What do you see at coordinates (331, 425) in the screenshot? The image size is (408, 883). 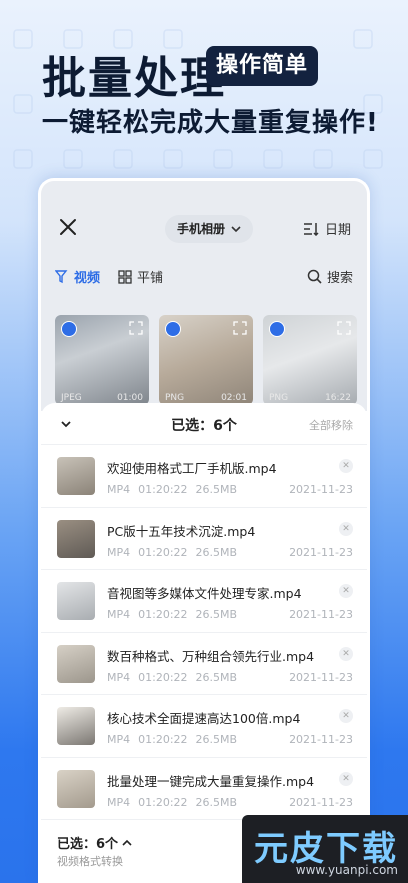 I see `remove-all-button: 全部移除` at bounding box center [331, 425].